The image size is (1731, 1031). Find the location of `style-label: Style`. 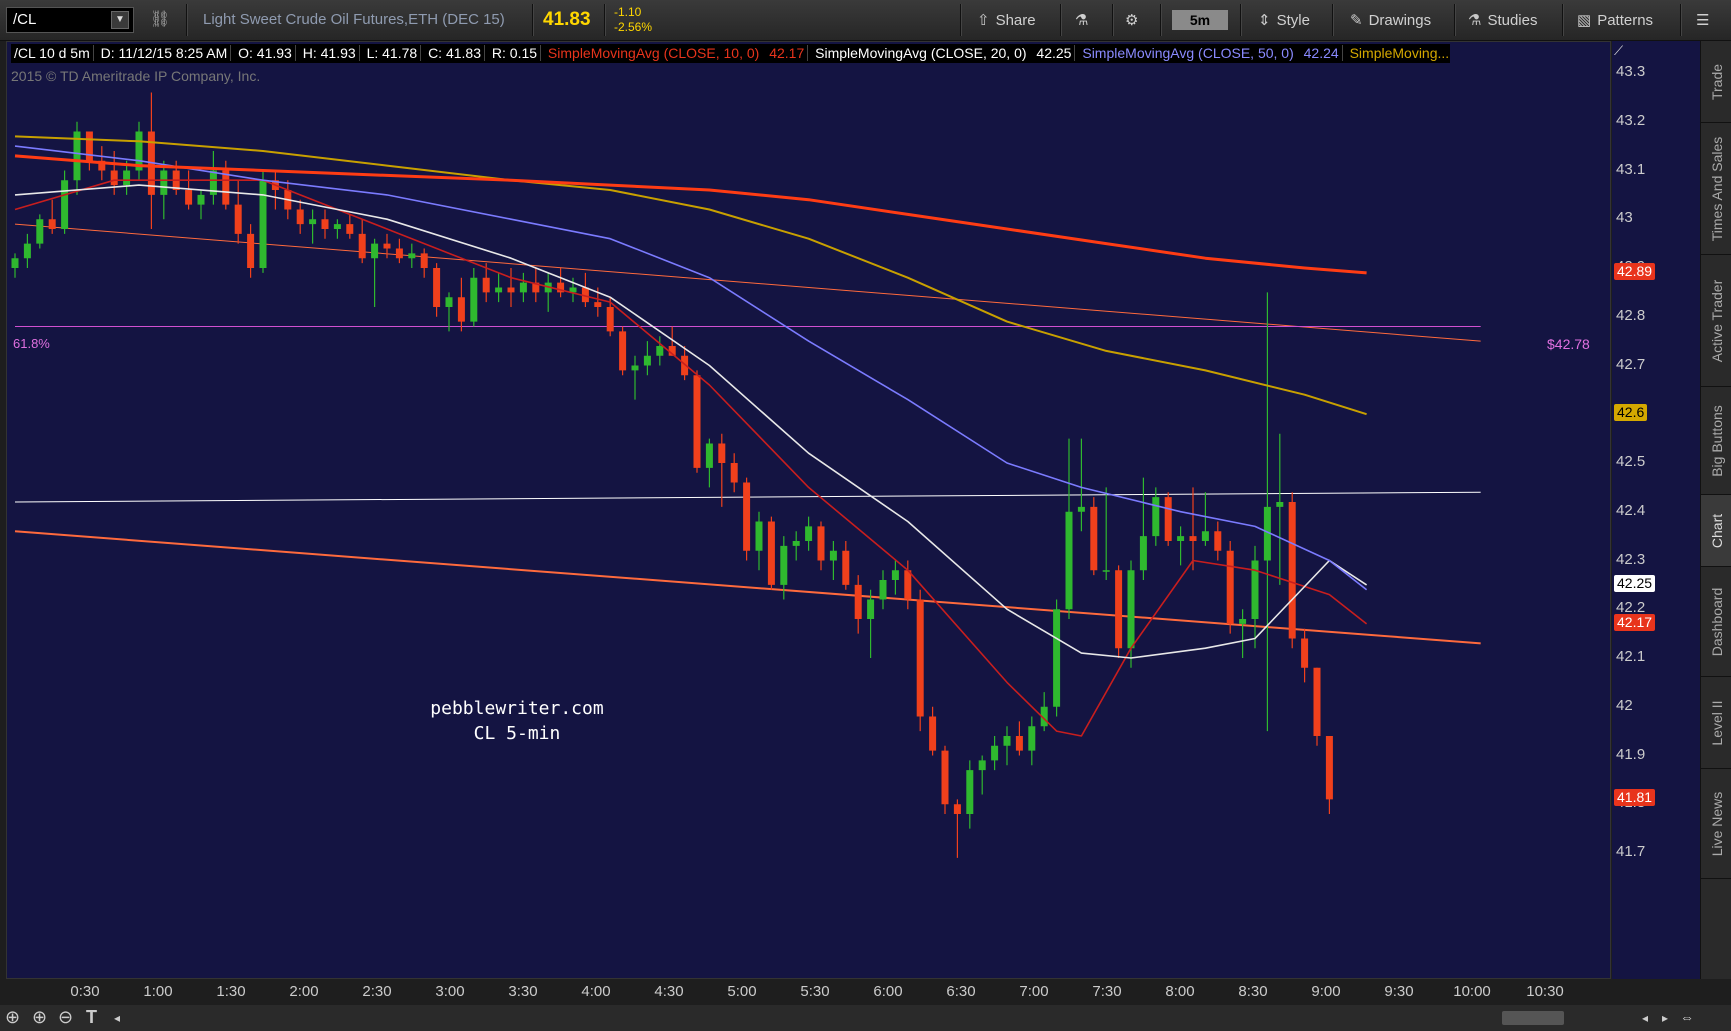

style-label: Style is located at coordinates (1293, 20).